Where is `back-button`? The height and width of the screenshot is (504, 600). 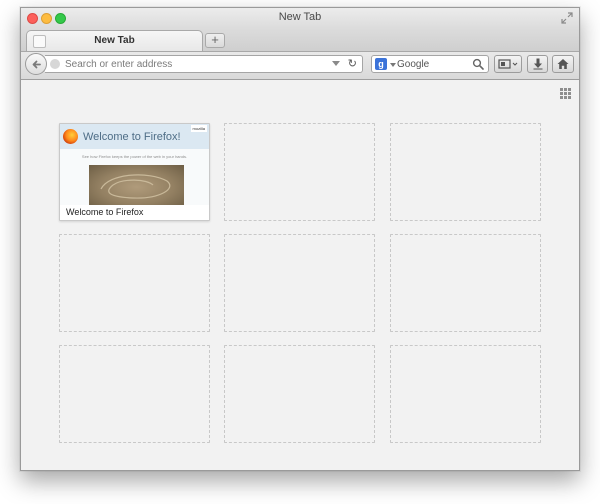
back-button is located at coordinates (36, 64).